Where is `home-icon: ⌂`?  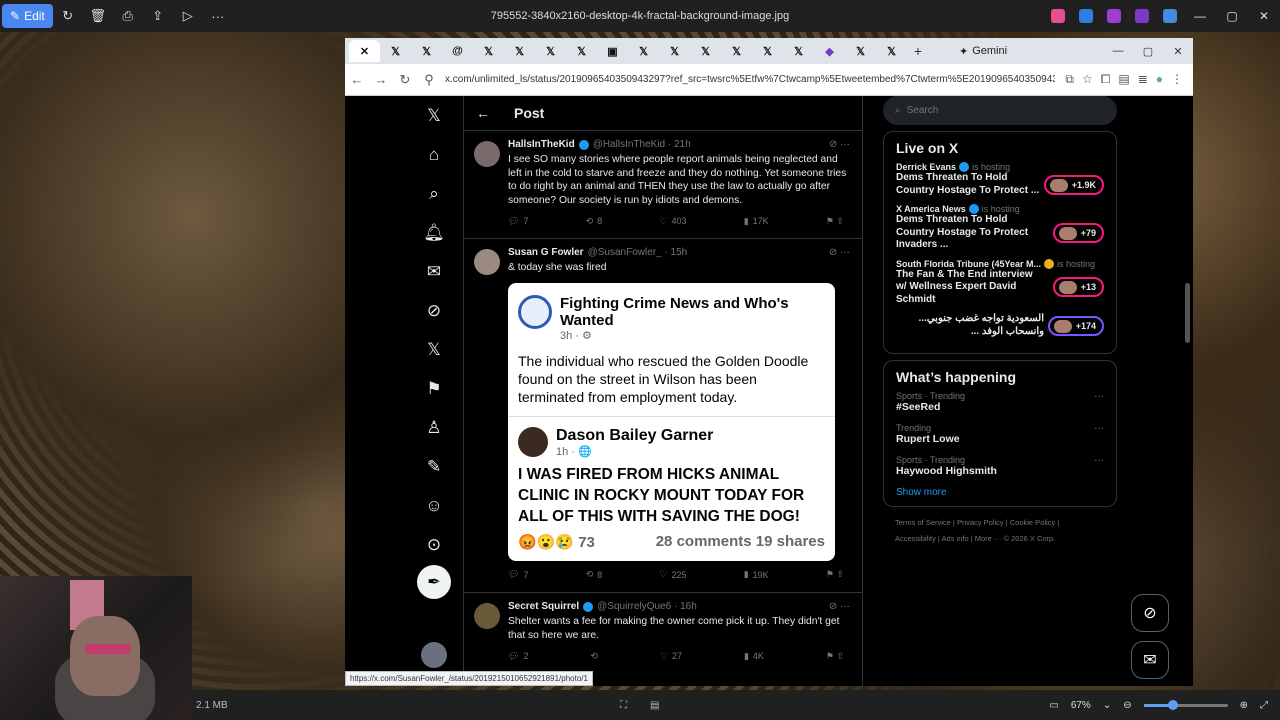 home-icon: ⌂ is located at coordinates (434, 154).